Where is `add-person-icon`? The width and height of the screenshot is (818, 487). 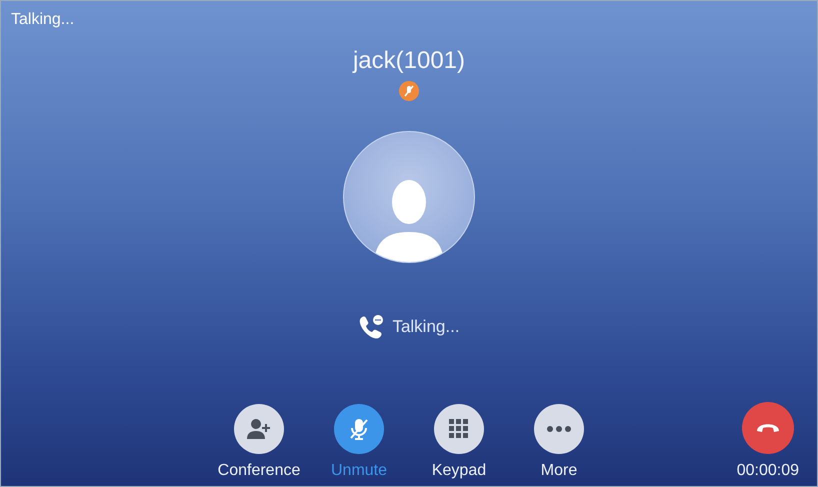
add-person-icon is located at coordinates (259, 429).